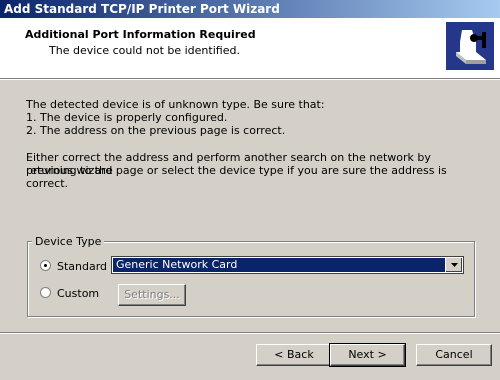  Describe the element at coordinates (279, 265) in the screenshot. I see `device-type-select-value: Generic Network Card` at that location.